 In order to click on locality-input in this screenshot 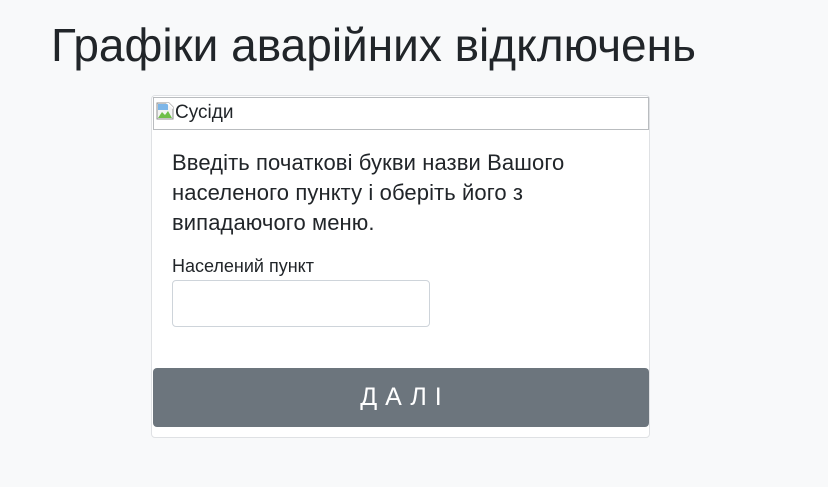, I will do `click(301, 303)`.